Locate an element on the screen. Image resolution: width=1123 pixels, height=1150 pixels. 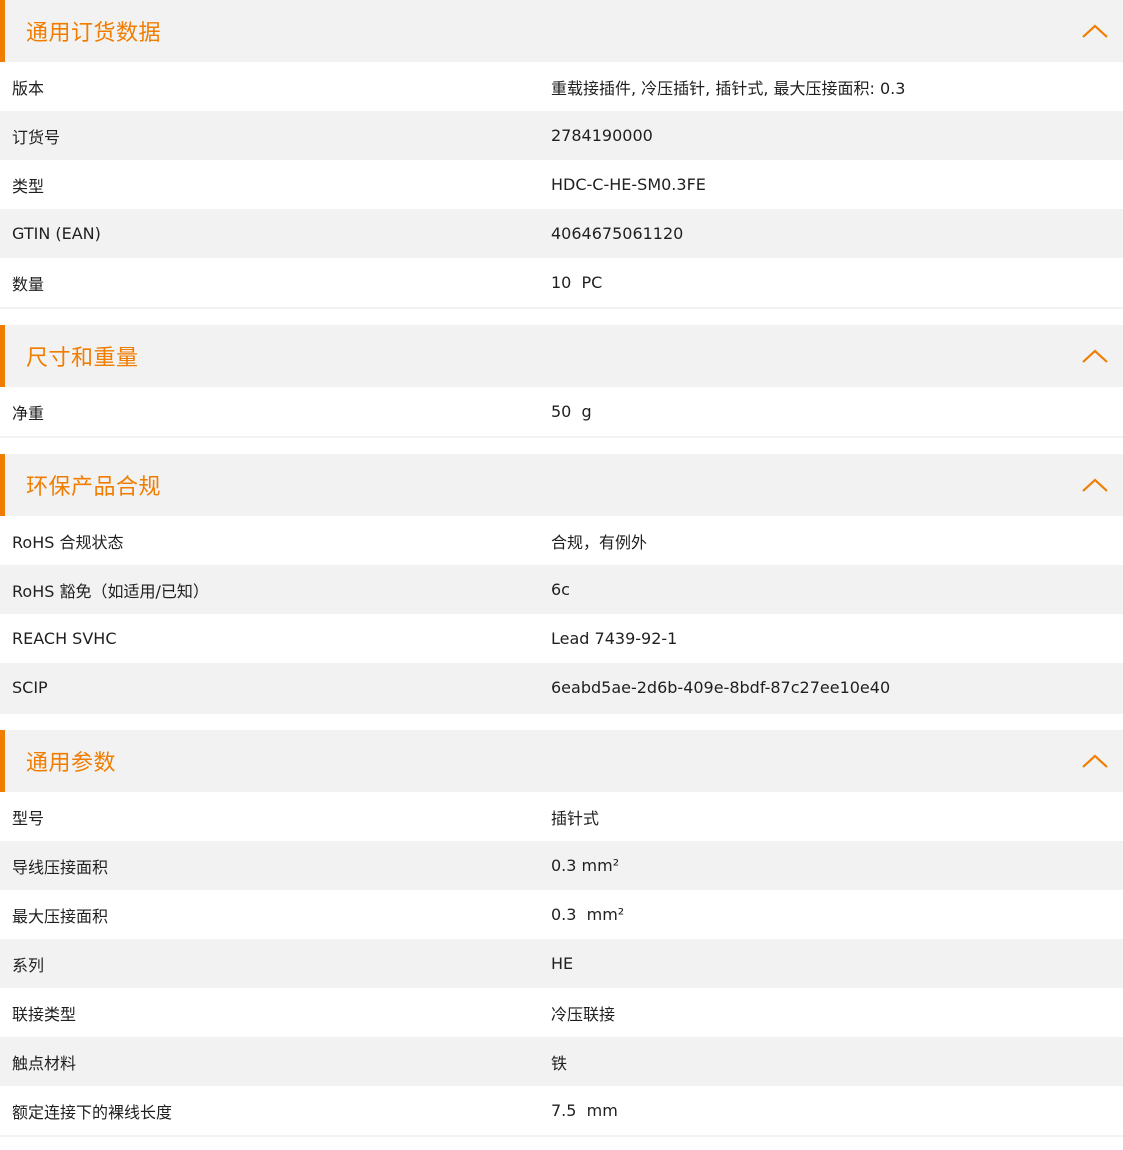
row-value: 冷压联接 is located at coordinates (583, 1014).